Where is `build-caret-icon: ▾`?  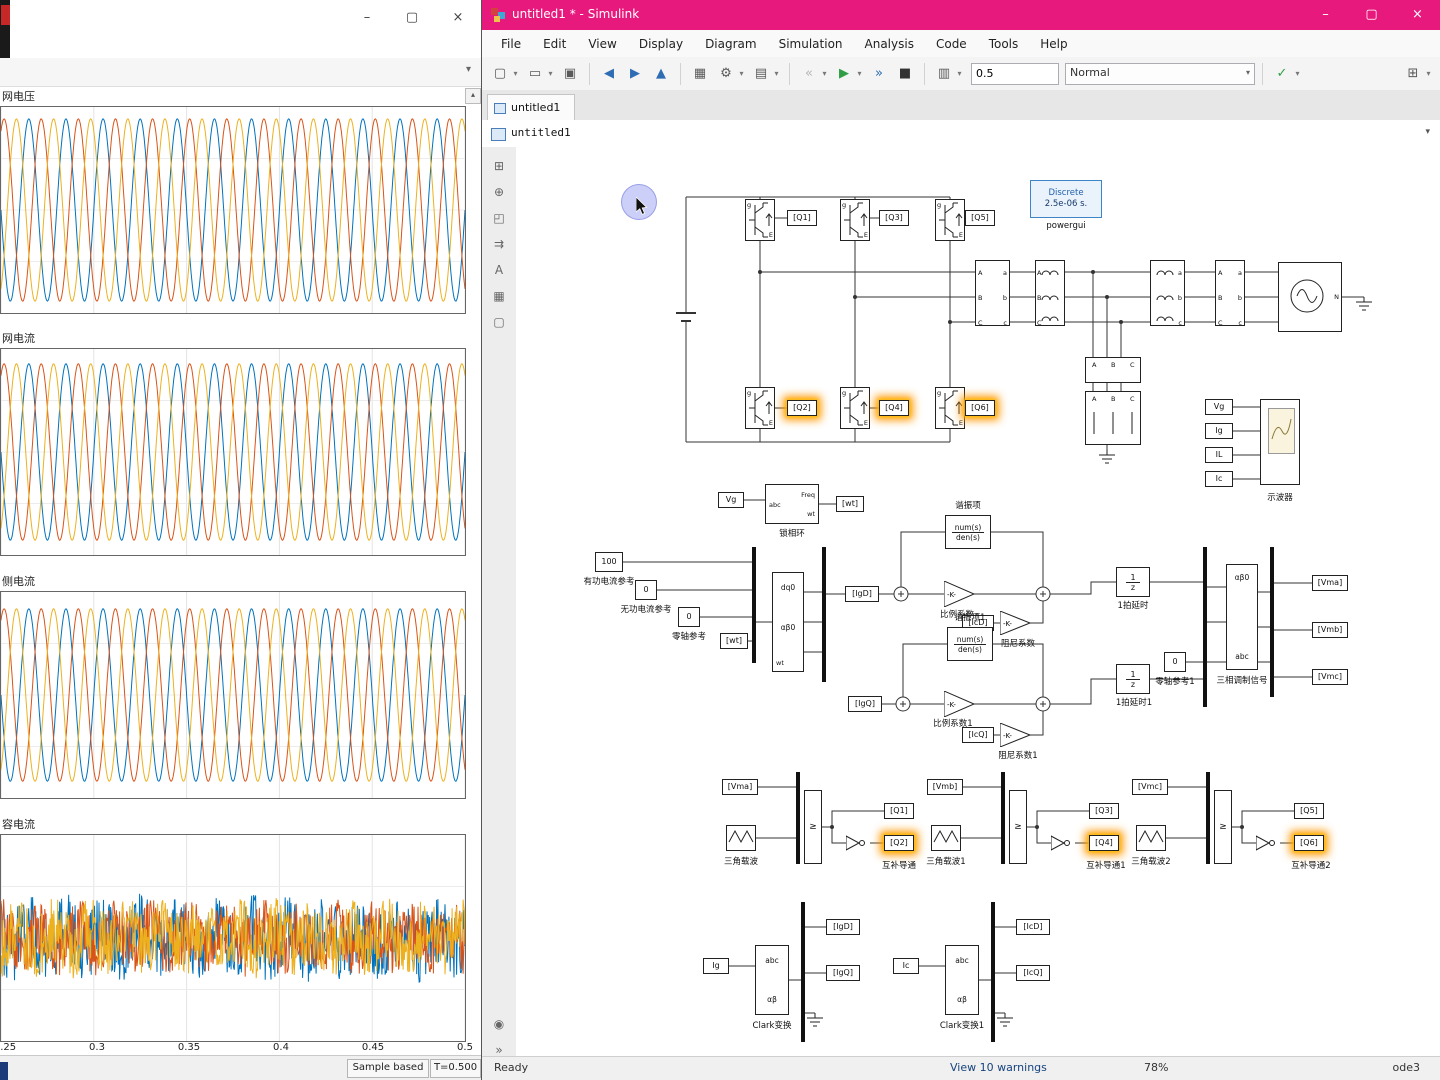 build-caret-icon: ▾ is located at coordinates (1428, 74).